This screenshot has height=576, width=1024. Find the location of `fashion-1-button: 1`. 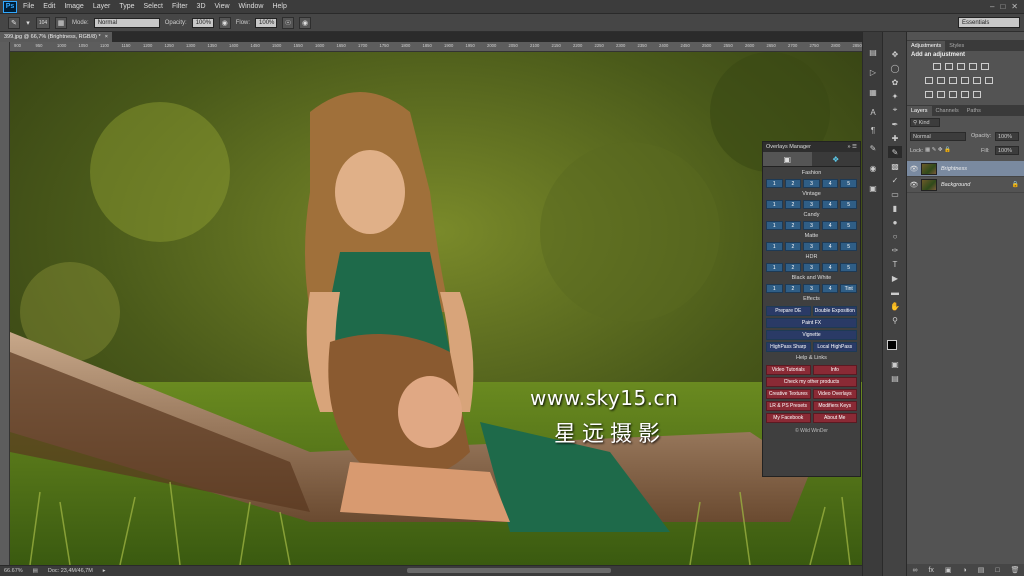

fashion-1-button: 1 is located at coordinates (774, 183).